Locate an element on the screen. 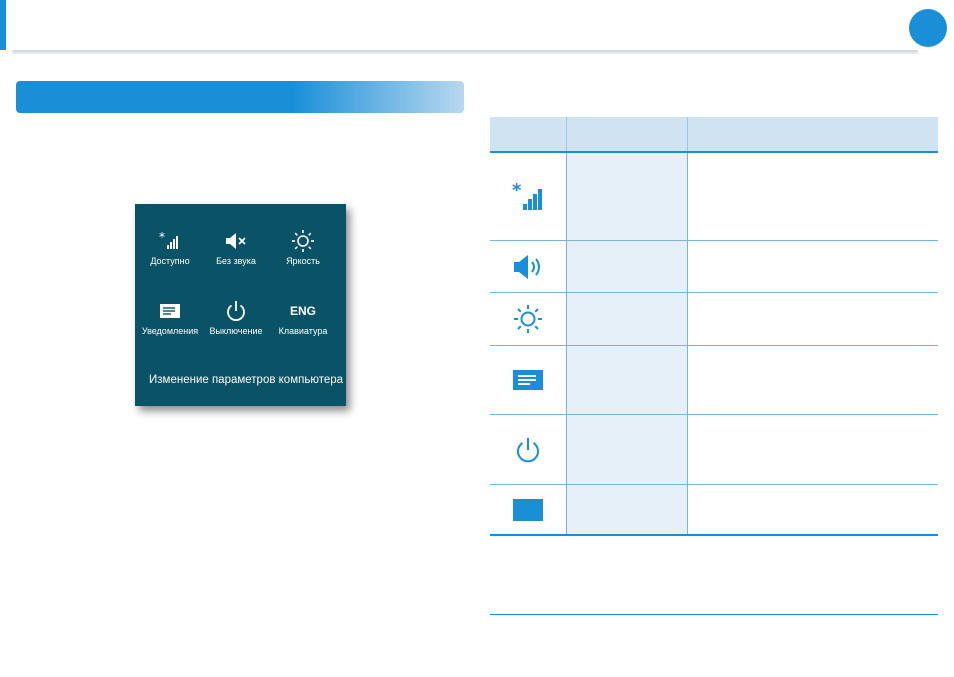 The image size is (954, 677). section-title-bar is located at coordinates (240, 97).